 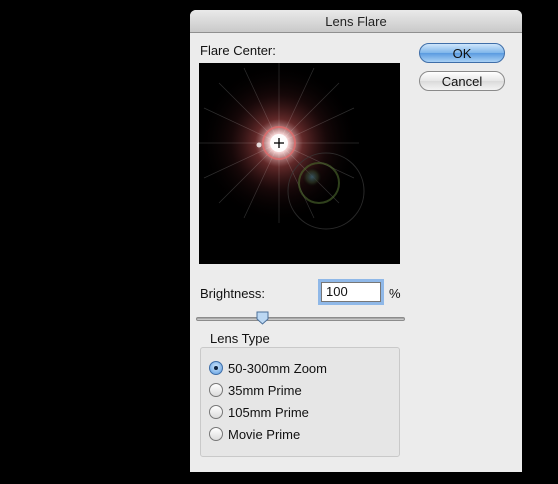 I want to click on lens-option-movie-prime: Movie Prime, so click(x=254, y=434).